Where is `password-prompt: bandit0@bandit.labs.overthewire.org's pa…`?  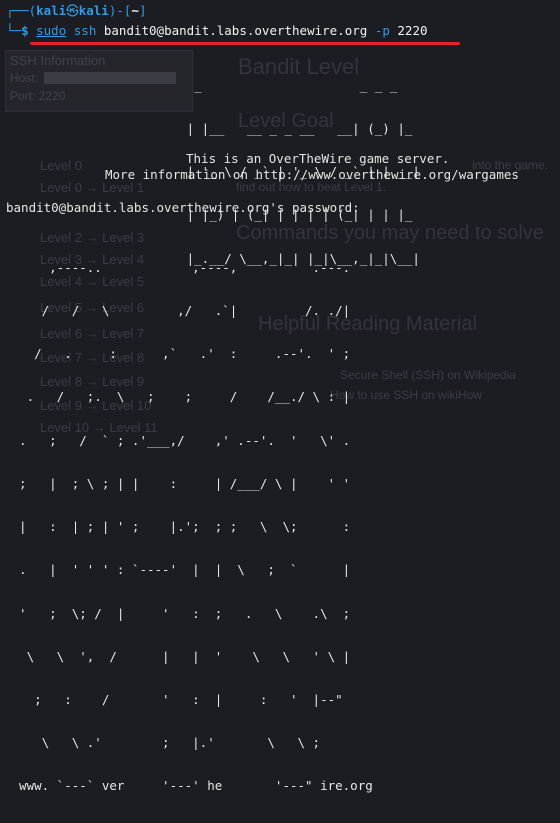
password-prompt: bandit0@bandit.labs.overthewire.org's pa… is located at coordinates (183, 208).